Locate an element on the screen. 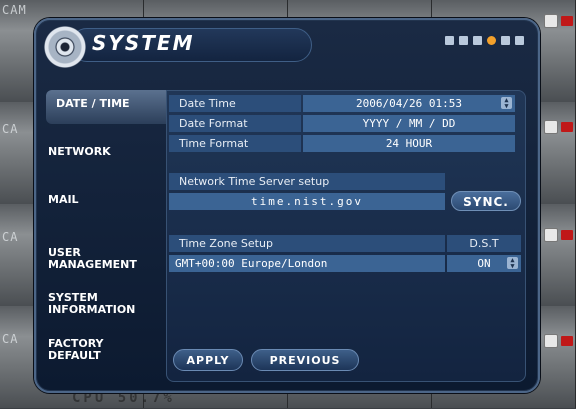 This screenshot has height=409, width=576. menu-item-label: FACTORY DEFAULT is located at coordinates (76, 349).